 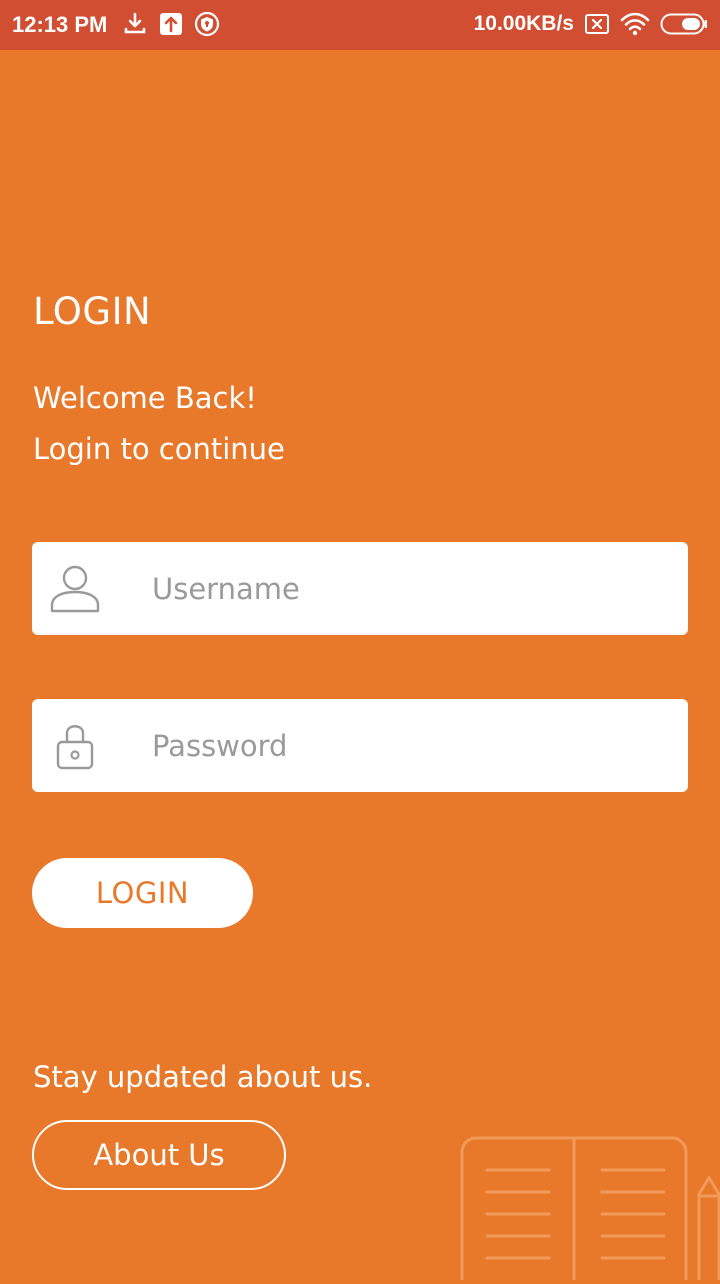 I want to click on lock-icon, so click(x=75, y=745).